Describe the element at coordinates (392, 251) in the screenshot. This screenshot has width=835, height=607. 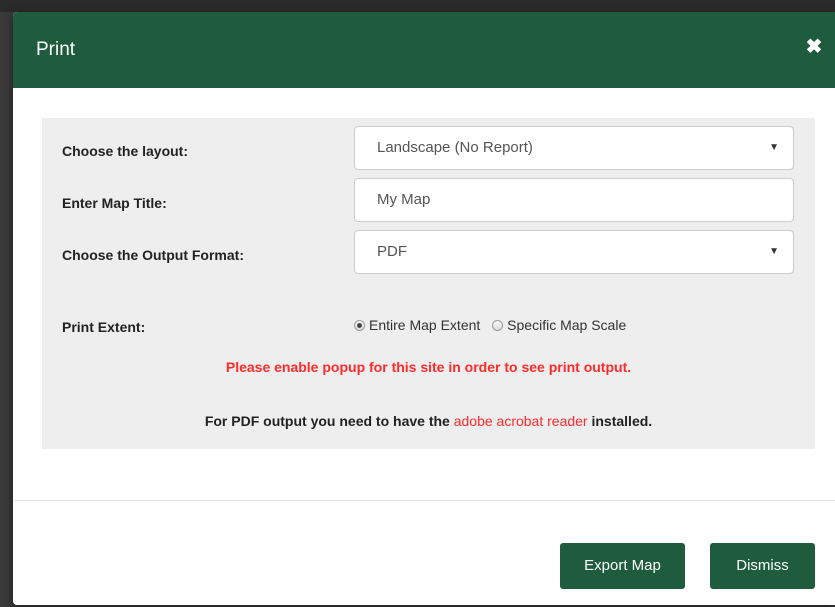
I see `output-format-select-value: PDF` at that location.